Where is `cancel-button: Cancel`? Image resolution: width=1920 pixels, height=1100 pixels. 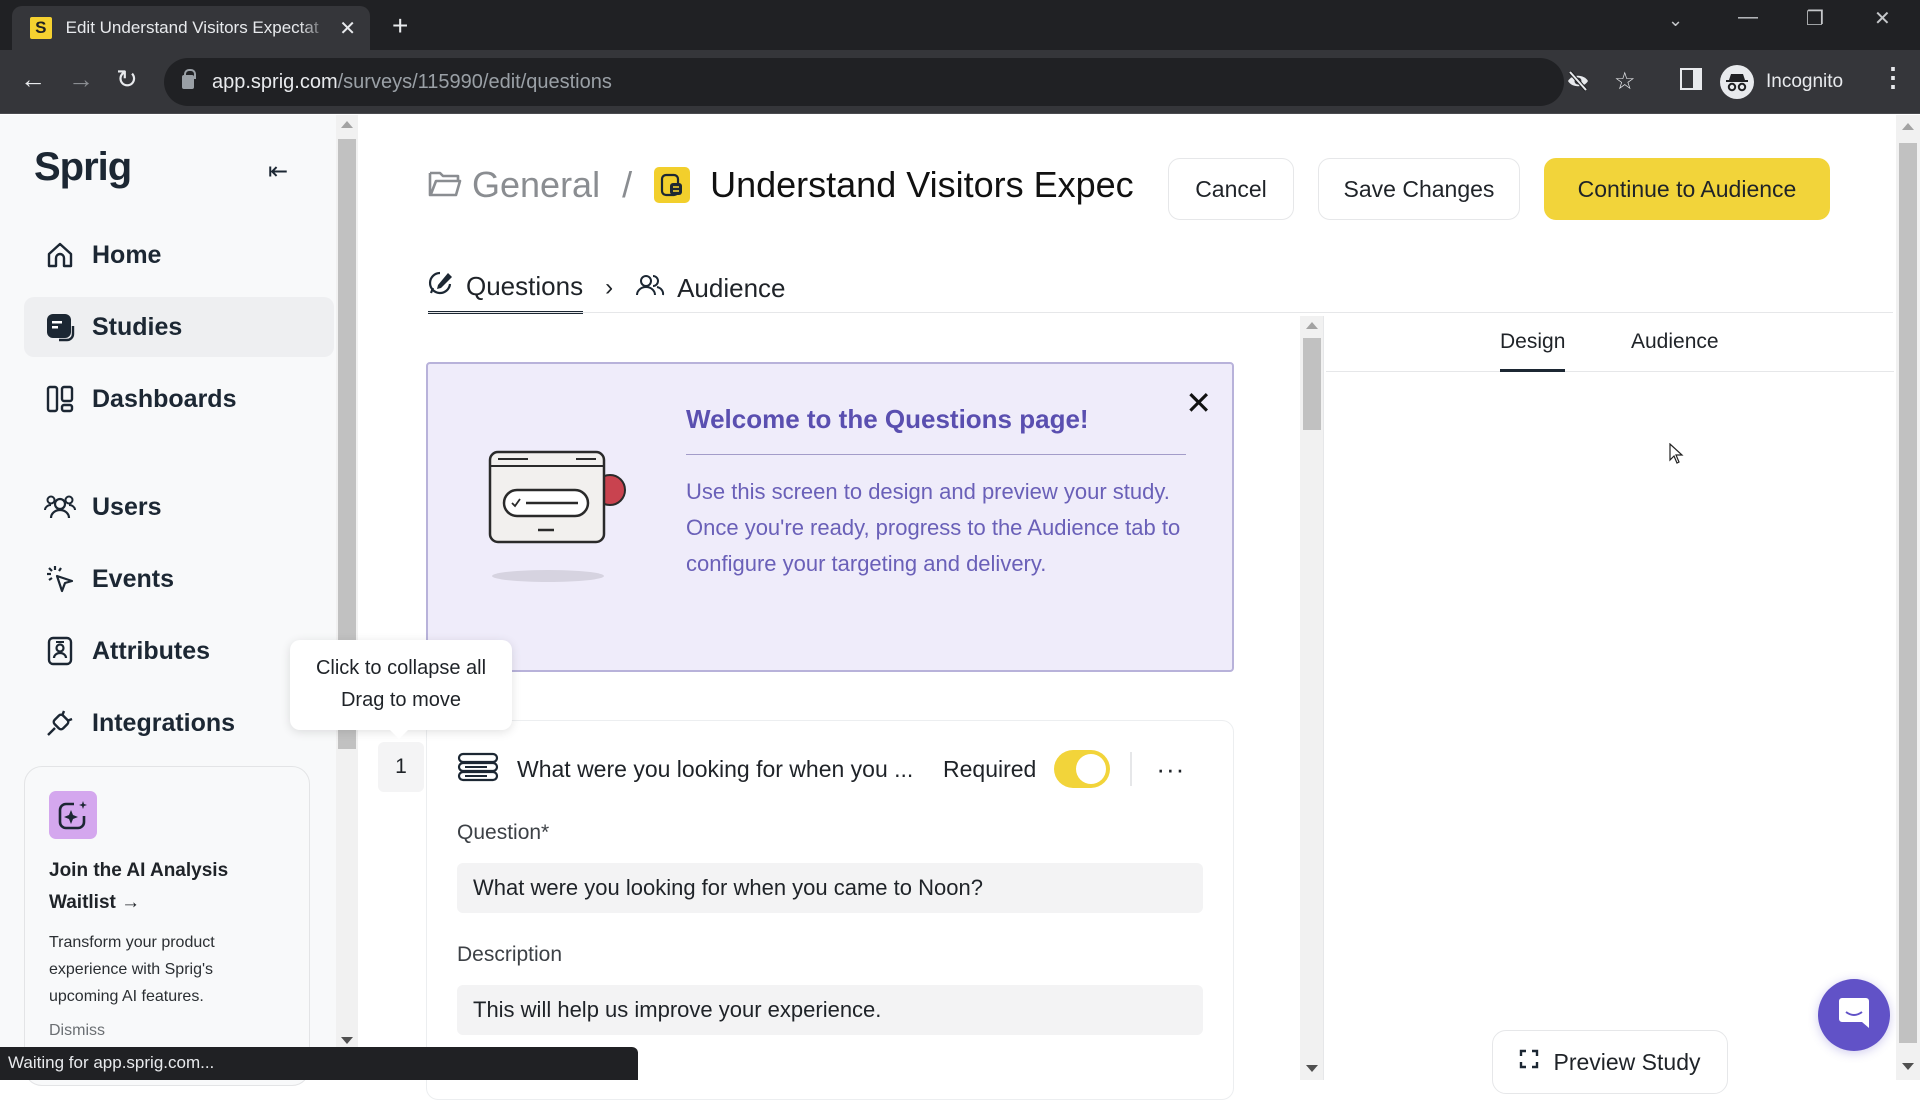 cancel-button: Cancel is located at coordinates (1231, 189).